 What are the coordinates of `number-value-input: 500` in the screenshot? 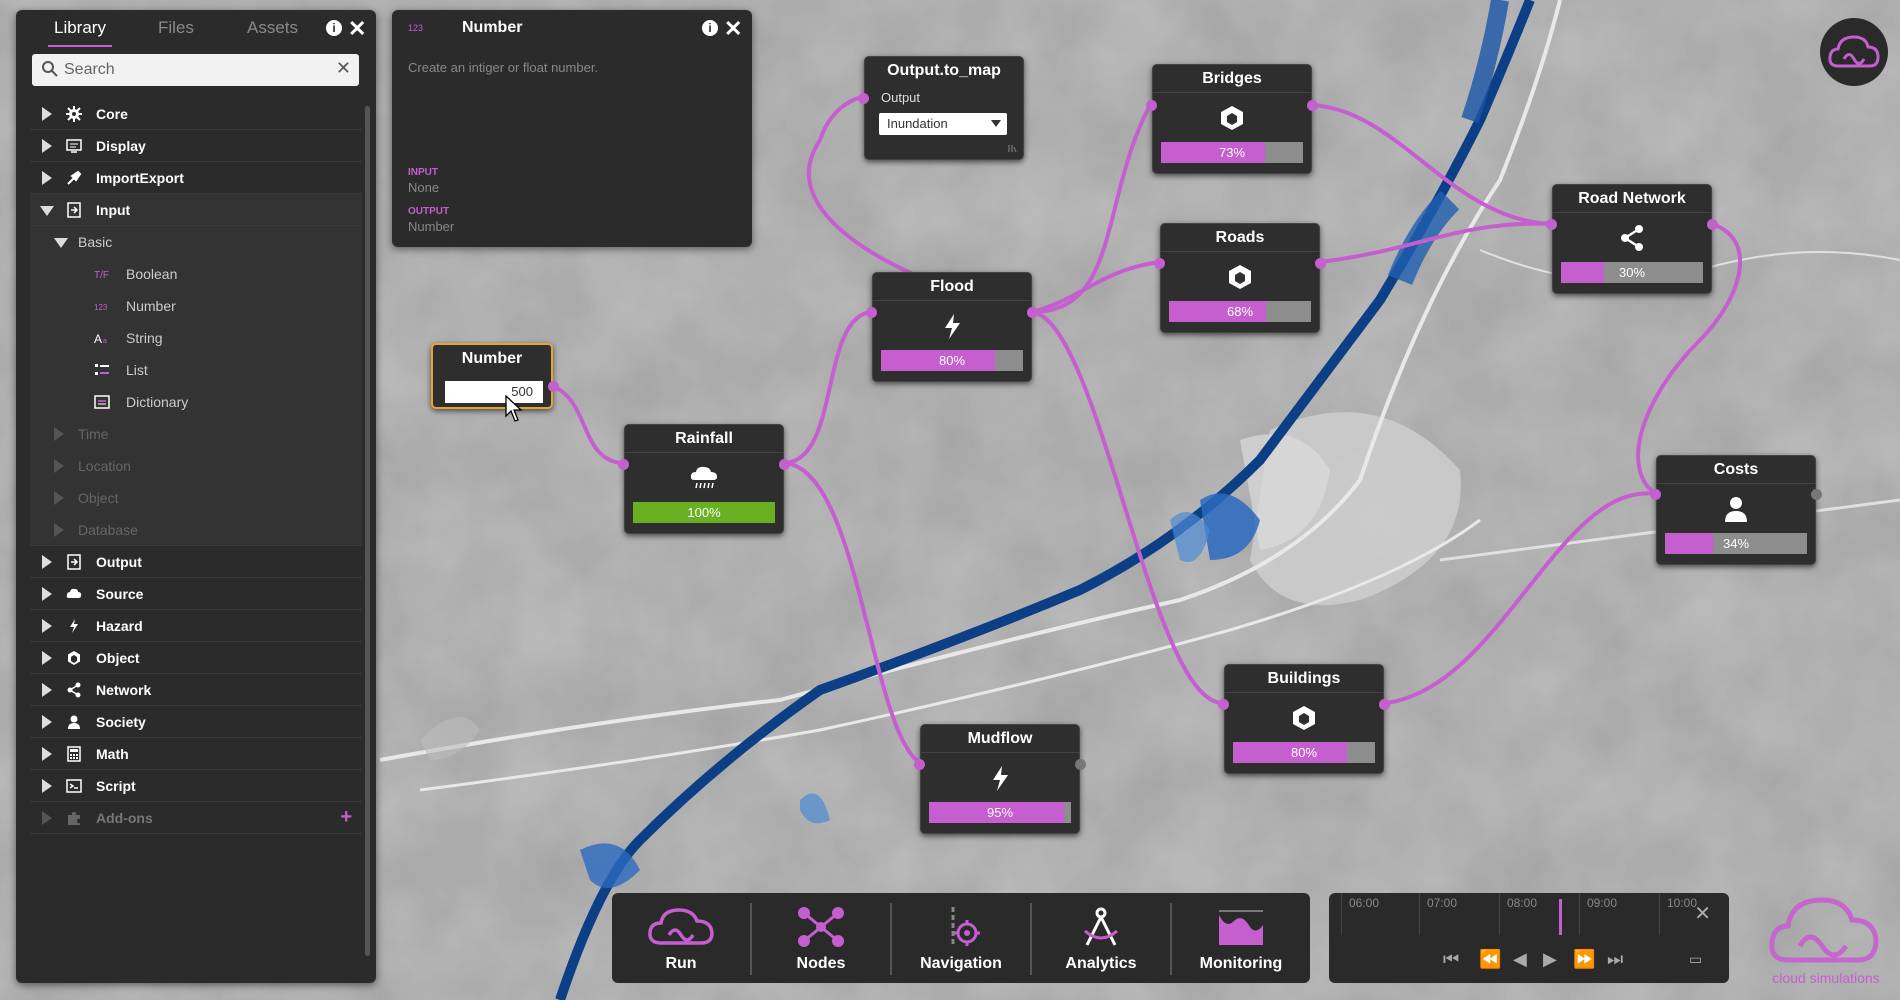 It's located at (494, 392).